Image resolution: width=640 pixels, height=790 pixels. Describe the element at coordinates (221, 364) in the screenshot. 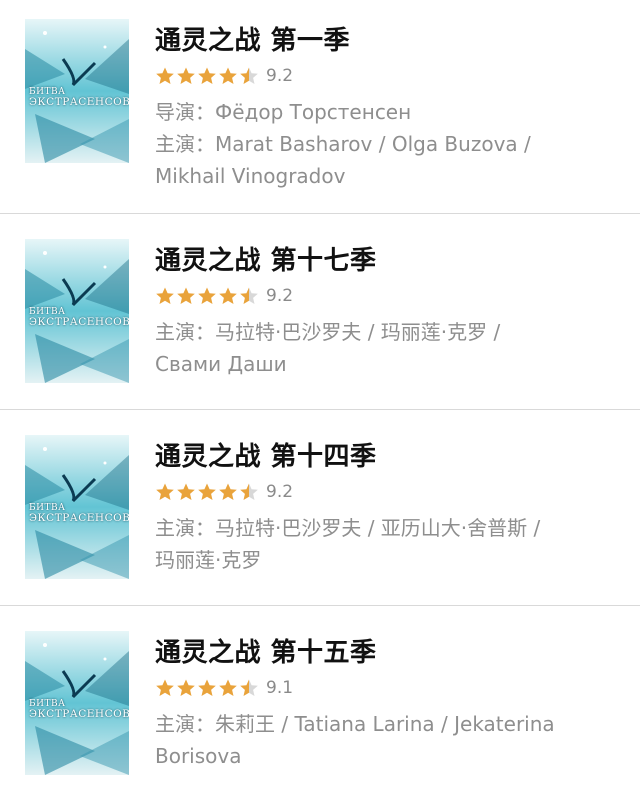

I see `cast-line: Свами Даши` at that location.